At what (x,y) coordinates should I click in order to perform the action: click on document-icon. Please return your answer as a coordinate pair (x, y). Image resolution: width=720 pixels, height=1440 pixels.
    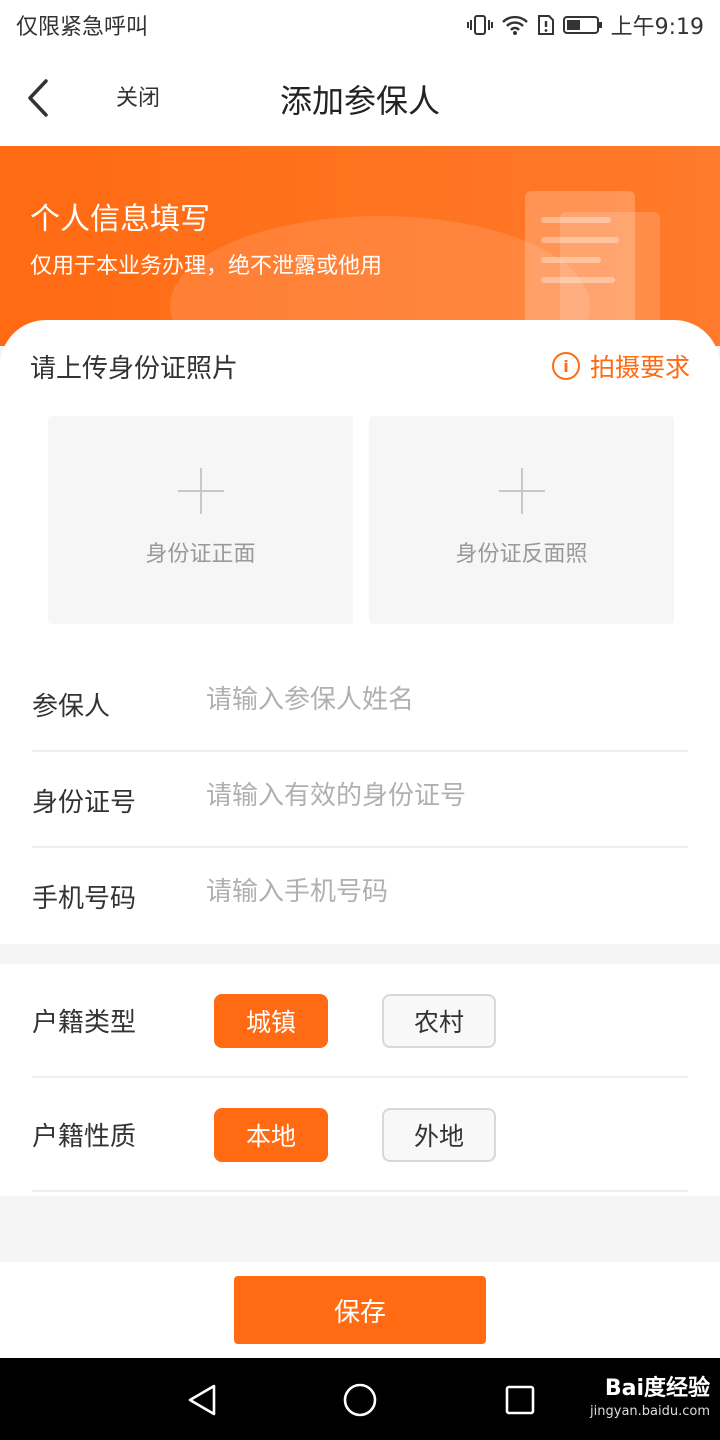
    Looking at the image, I should click on (580, 266).